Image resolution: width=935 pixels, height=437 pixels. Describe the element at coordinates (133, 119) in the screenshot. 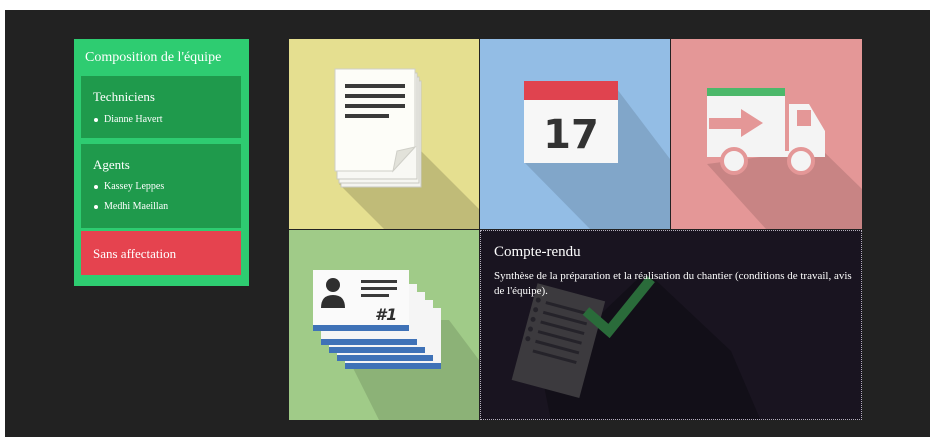

I see `member-name: Dianne Havert` at that location.